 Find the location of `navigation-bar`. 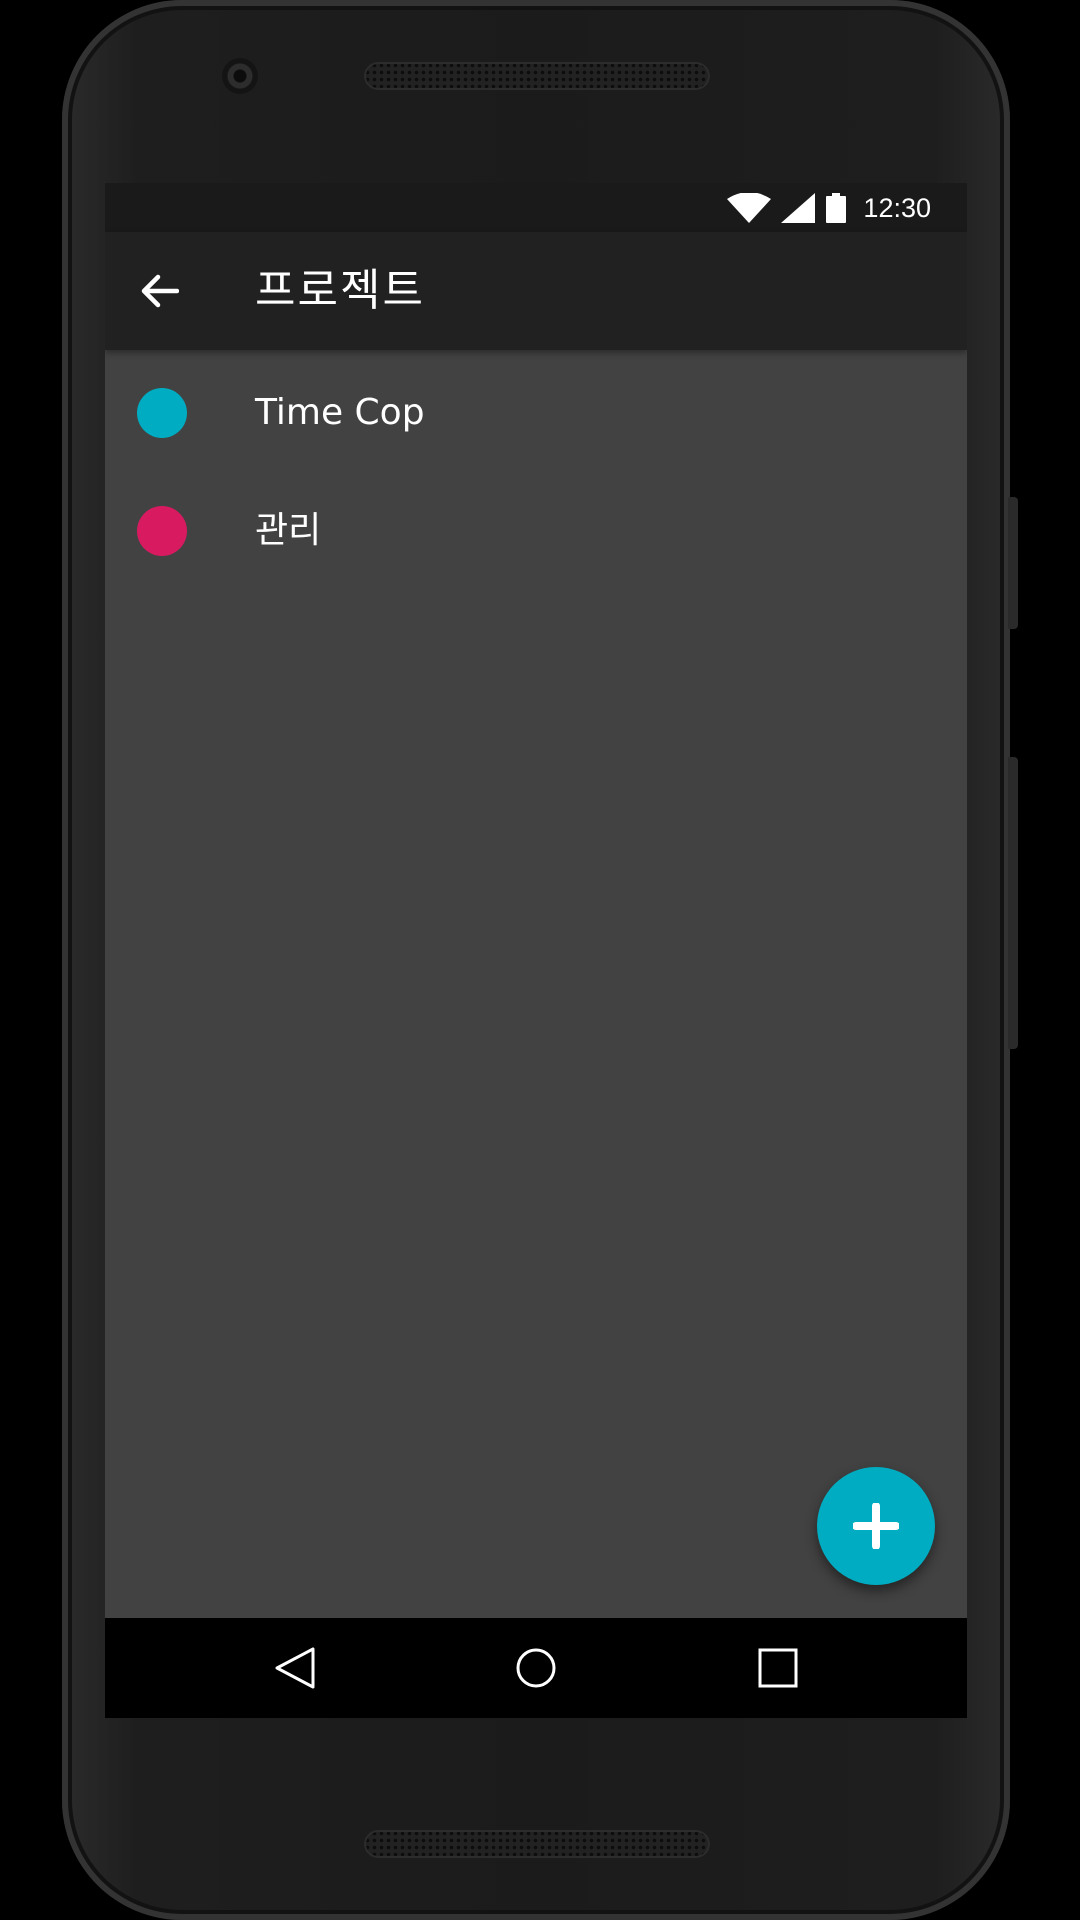

navigation-bar is located at coordinates (536, 1668).